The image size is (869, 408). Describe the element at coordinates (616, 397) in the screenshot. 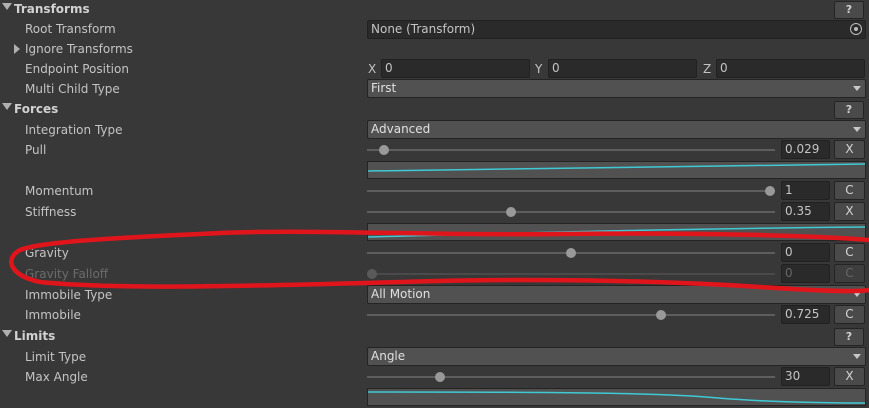

I see `max-angle-curve-field` at that location.